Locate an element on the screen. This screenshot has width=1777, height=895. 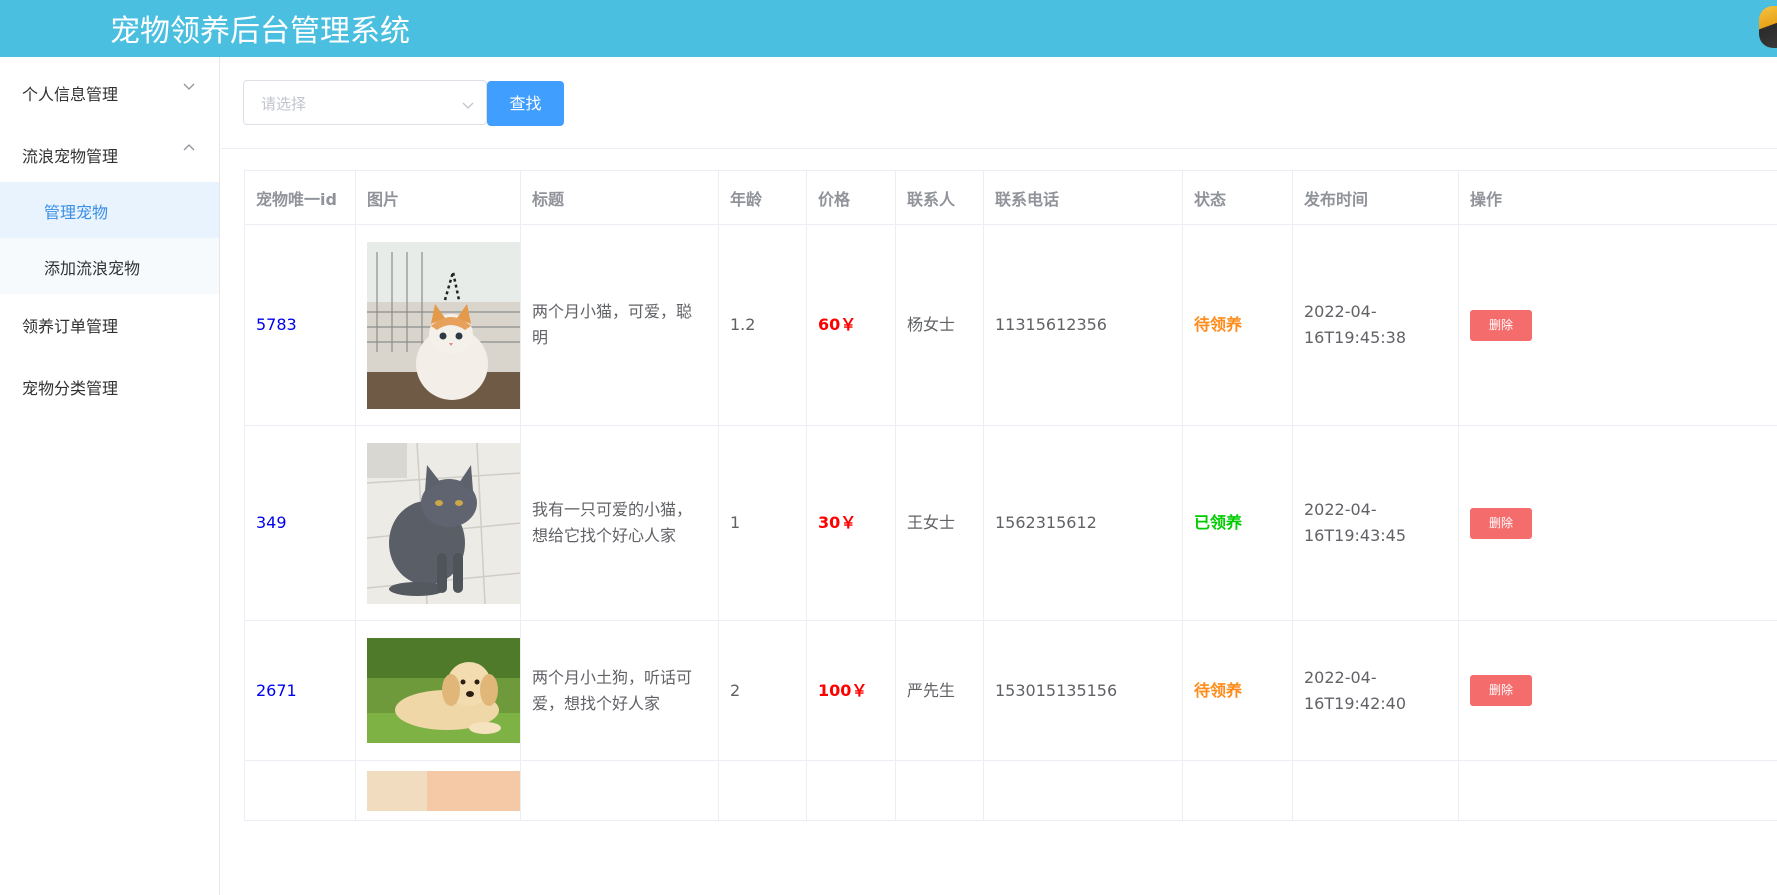
sidebar-subitem-add-stray-pet: 添加流浪宠物 is located at coordinates (109, 266).